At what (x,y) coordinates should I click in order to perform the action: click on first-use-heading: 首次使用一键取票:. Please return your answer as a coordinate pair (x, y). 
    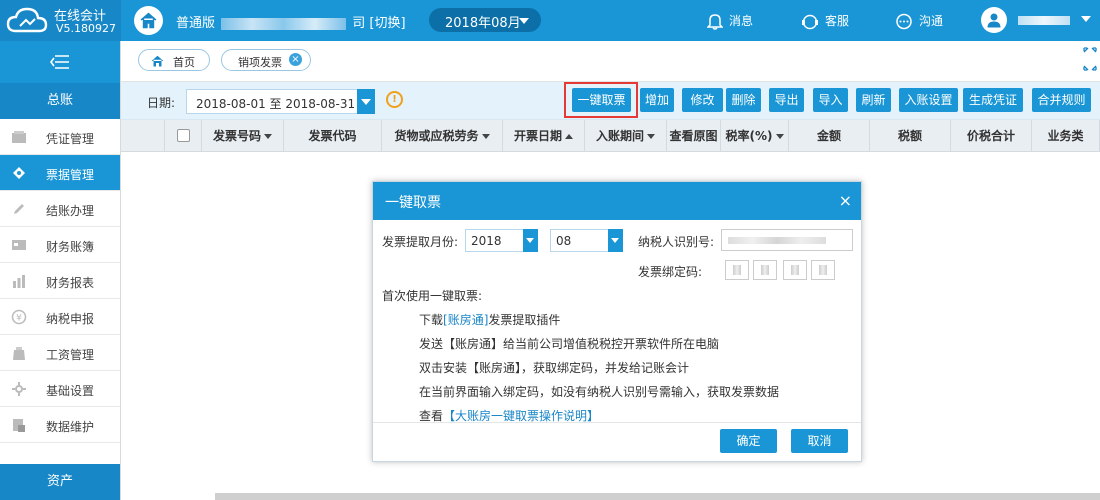
    Looking at the image, I should click on (432, 296).